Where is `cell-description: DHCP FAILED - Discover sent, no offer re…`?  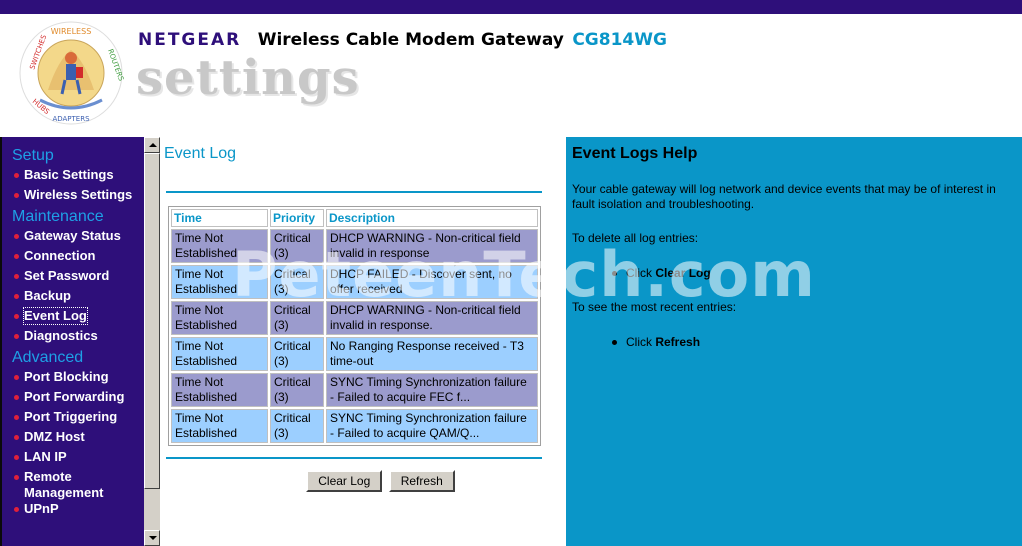 cell-description: DHCP FAILED - Discover sent, no offer re… is located at coordinates (432, 282).